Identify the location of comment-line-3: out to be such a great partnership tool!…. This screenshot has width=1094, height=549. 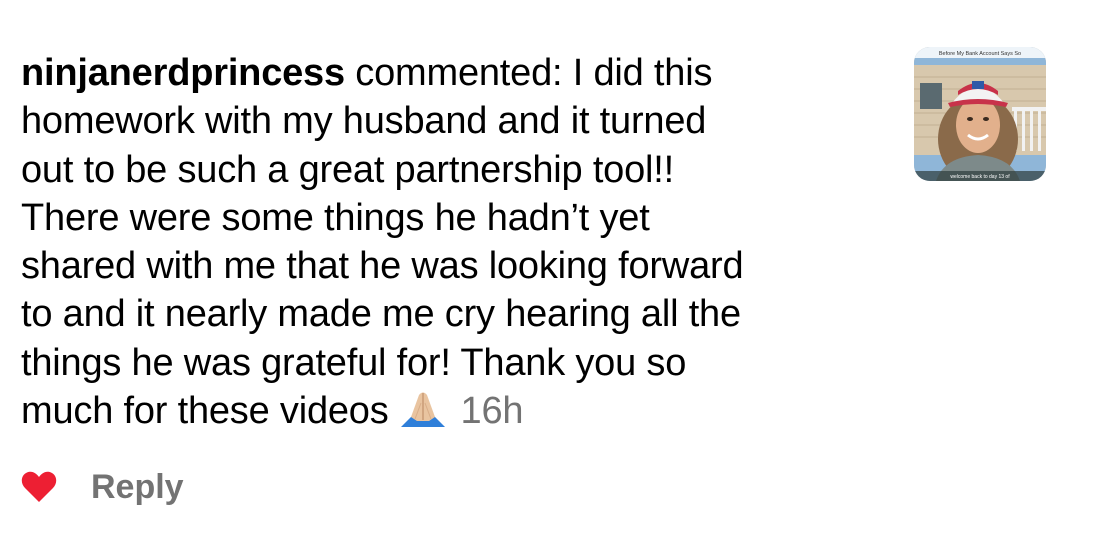
(347, 169).